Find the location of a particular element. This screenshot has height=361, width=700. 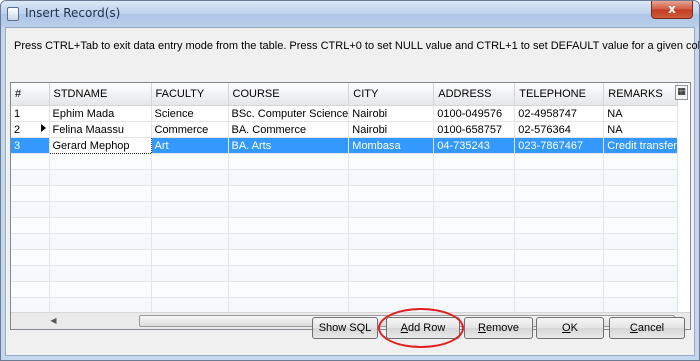

show-sql-button: Show SQL is located at coordinates (345, 328).